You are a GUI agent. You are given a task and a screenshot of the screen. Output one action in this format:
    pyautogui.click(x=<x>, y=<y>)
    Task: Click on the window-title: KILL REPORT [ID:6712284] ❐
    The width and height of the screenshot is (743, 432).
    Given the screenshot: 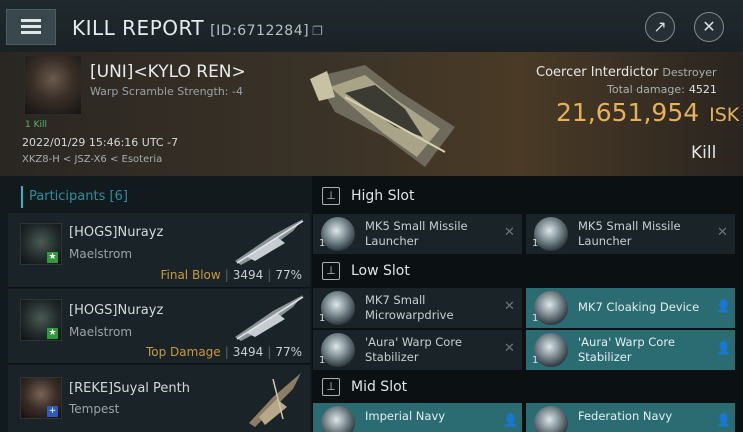 What is the action you would take?
    pyautogui.click(x=197, y=28)
    